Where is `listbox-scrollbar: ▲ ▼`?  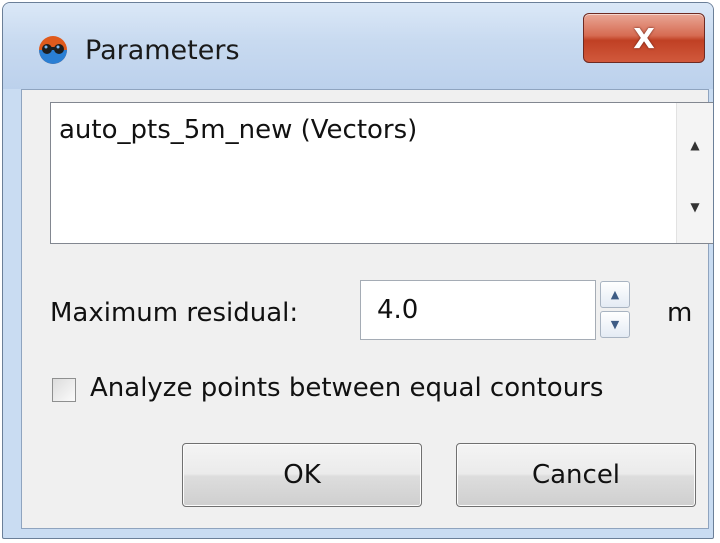 listbox-scrollbar: ▲ ▼ is located at coordinates (694, 173).